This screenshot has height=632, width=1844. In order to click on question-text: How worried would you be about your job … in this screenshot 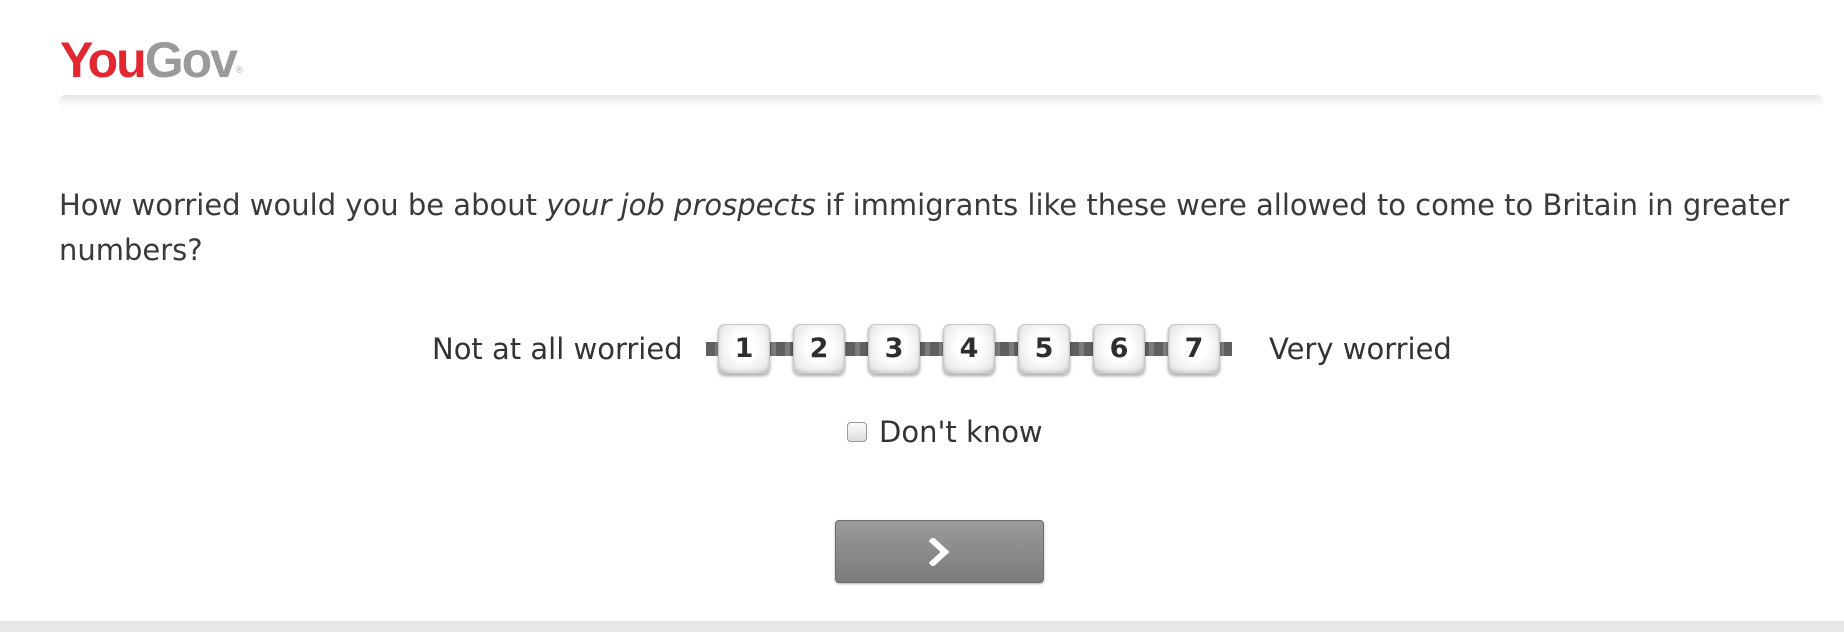, I will do `click(929, 228)`.